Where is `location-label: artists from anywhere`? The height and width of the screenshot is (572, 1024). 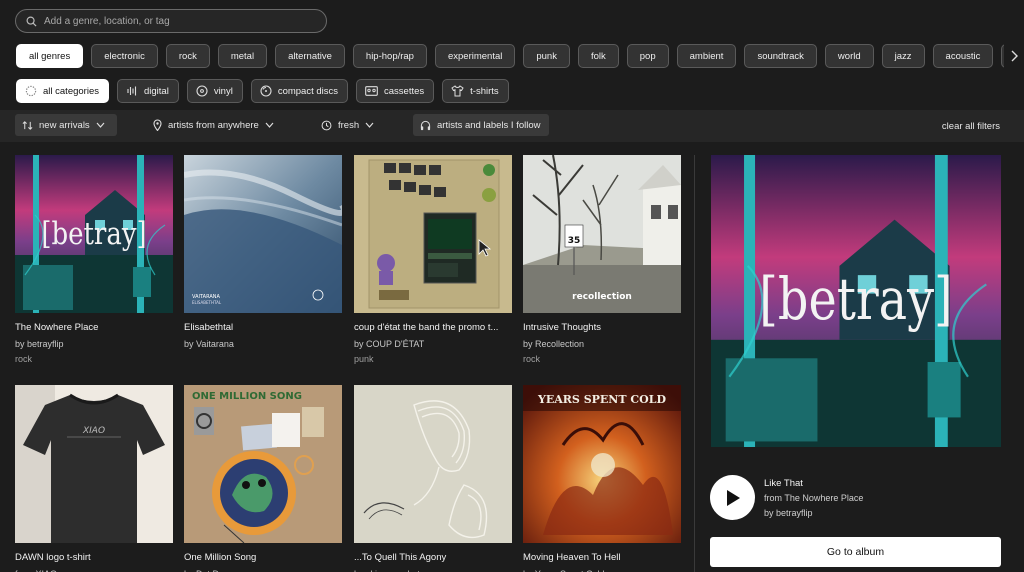 location-label: artists from anywhere is located at coordinates (213, 125).